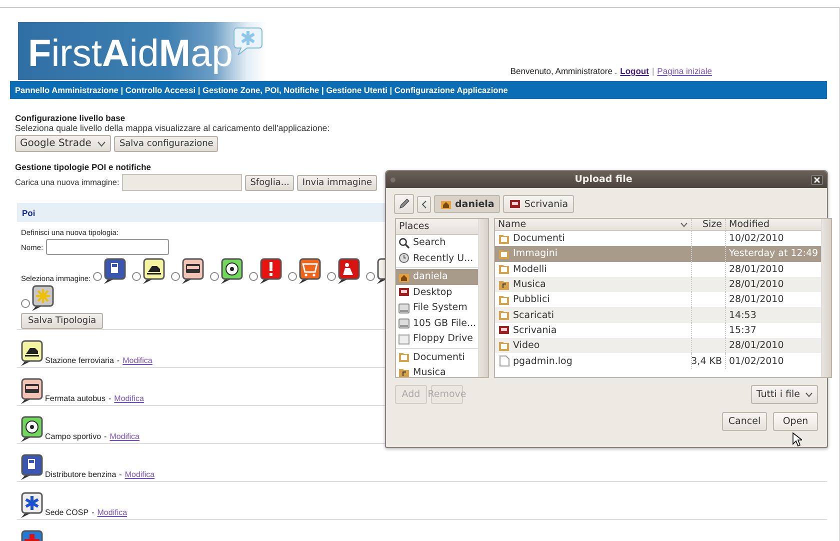 Image resolution: width=840 pixels, height=541 pixels. What do you see at coordinates (247, 41) in the screenshot?
I see `chat-bubble-icon` at bounding box center [247, 41].